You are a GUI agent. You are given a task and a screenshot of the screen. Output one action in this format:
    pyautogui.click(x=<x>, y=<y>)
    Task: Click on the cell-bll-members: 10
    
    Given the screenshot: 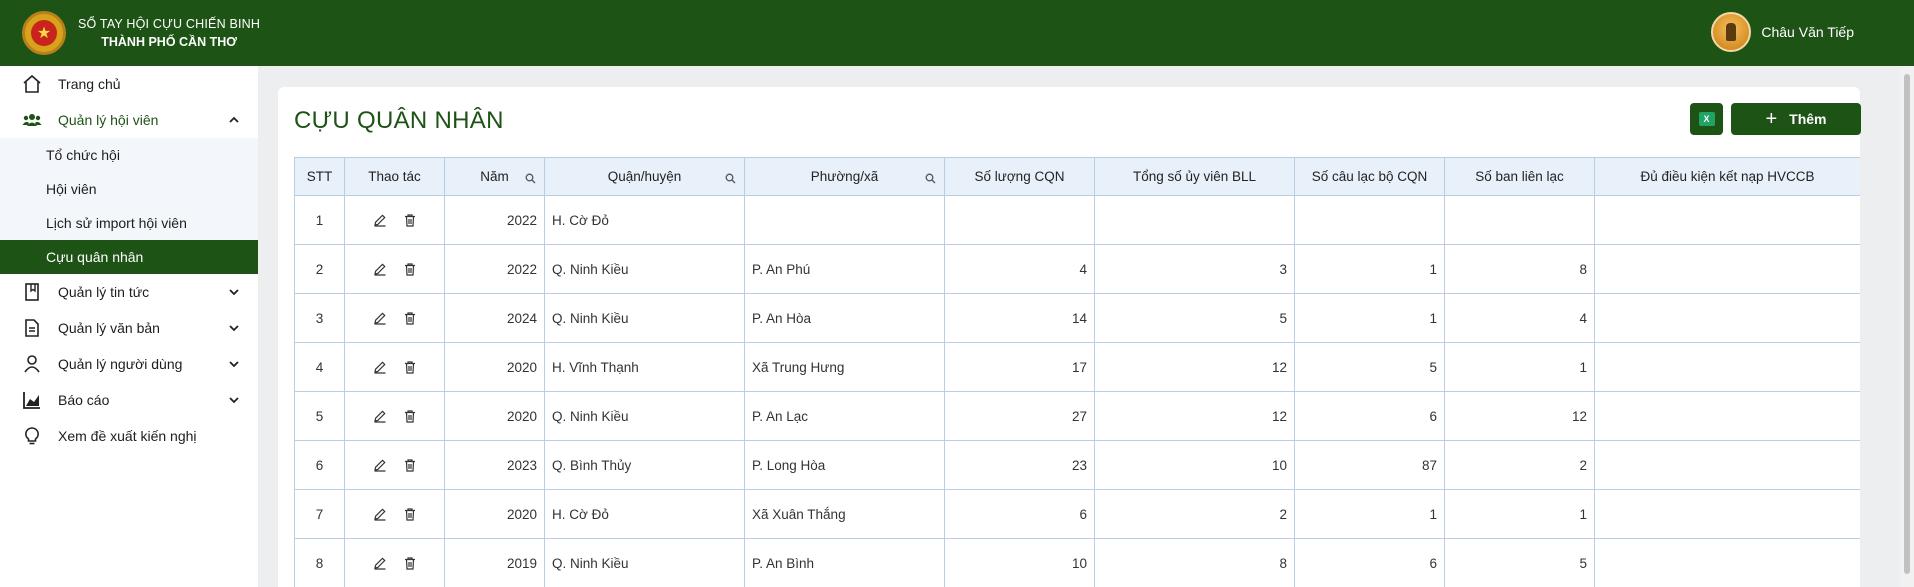 What is the action you would take?
    pyautogui.click(x=1194, y=465)
    